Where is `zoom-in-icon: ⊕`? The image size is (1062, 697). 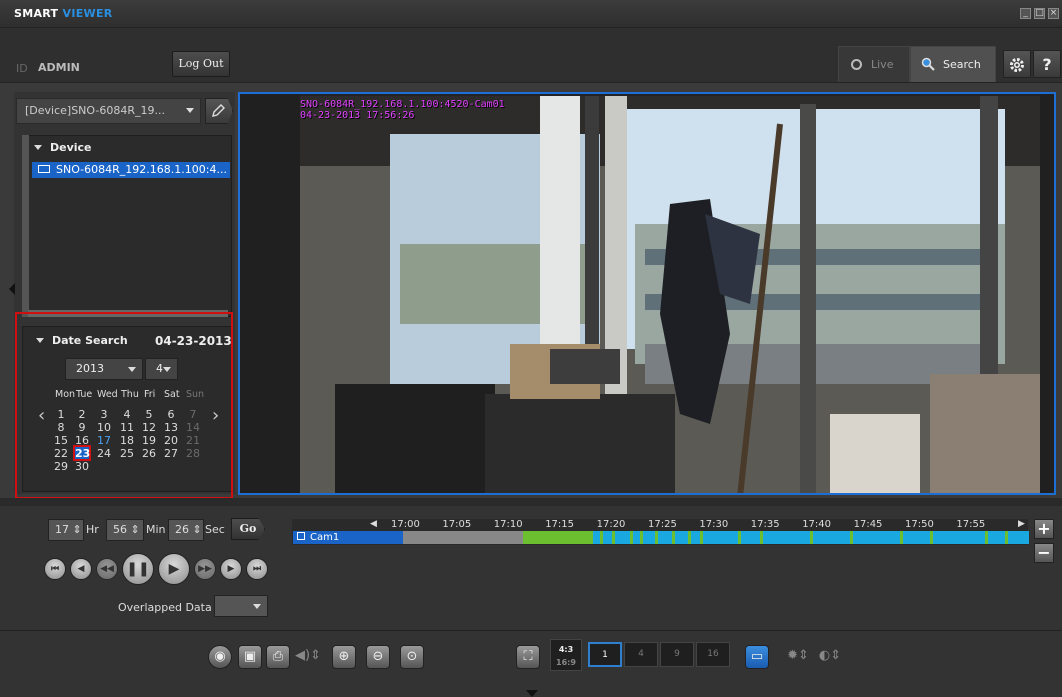 zoom-in-icon: ⊕ is located at coordinates (344, 656).